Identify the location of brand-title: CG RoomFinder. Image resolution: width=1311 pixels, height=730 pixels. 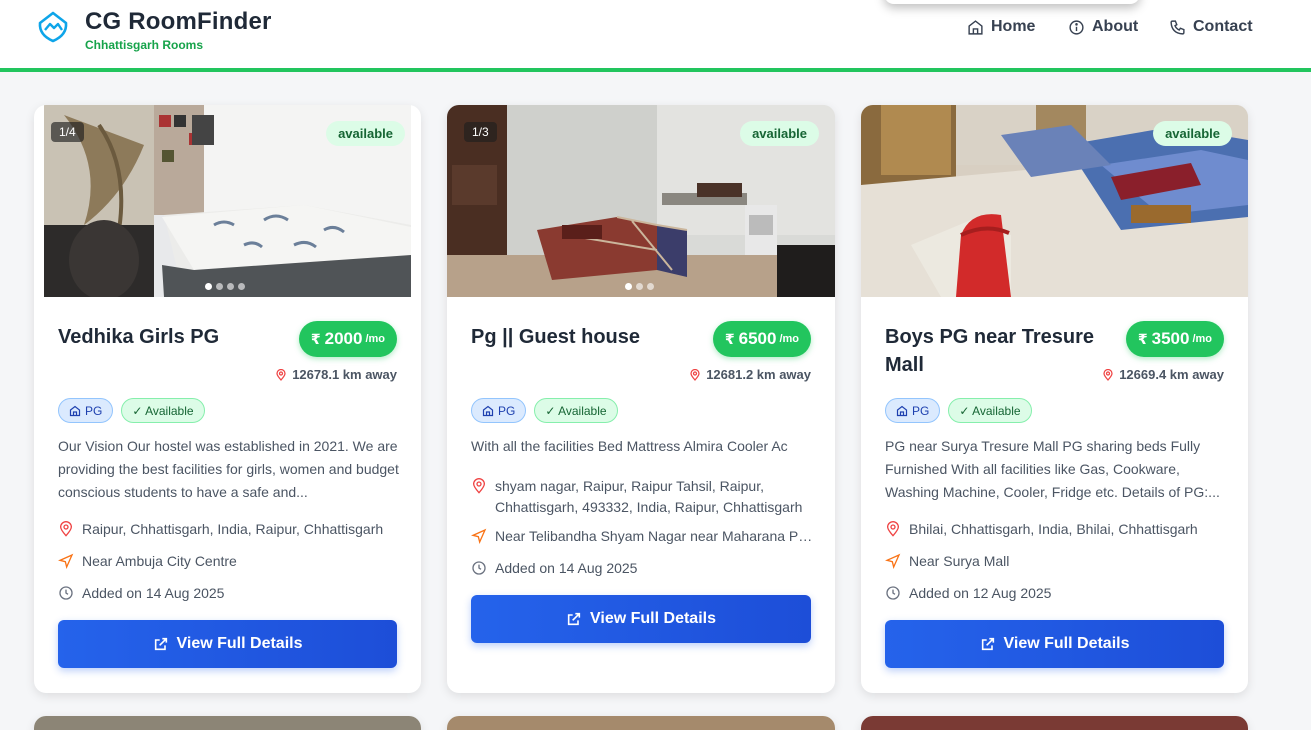
(178, 22).